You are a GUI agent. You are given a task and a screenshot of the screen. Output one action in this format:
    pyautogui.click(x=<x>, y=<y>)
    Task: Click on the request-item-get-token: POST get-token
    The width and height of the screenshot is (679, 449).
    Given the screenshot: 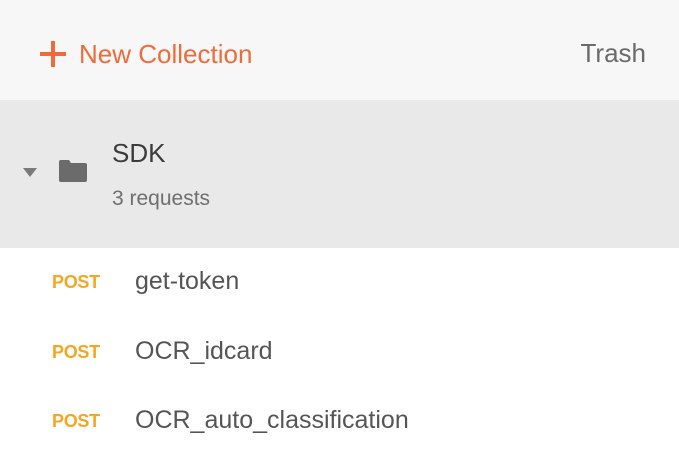 What is the action you would take?
    pyautogui.click(x=339, y=281)
    